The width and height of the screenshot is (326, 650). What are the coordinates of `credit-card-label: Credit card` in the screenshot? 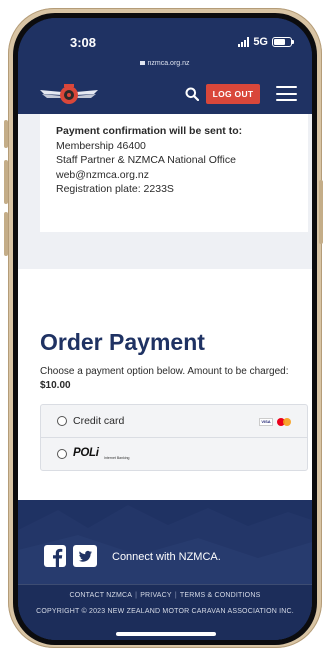 It's located at (99, 421).